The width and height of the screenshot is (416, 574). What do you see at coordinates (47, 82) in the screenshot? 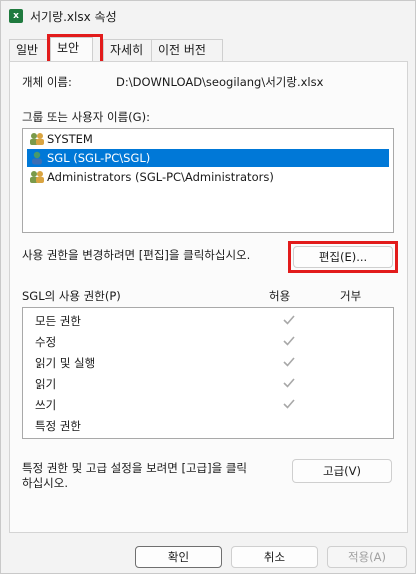
I see `object-name-label: 개체 이름:` at bounding box center [47, 82].